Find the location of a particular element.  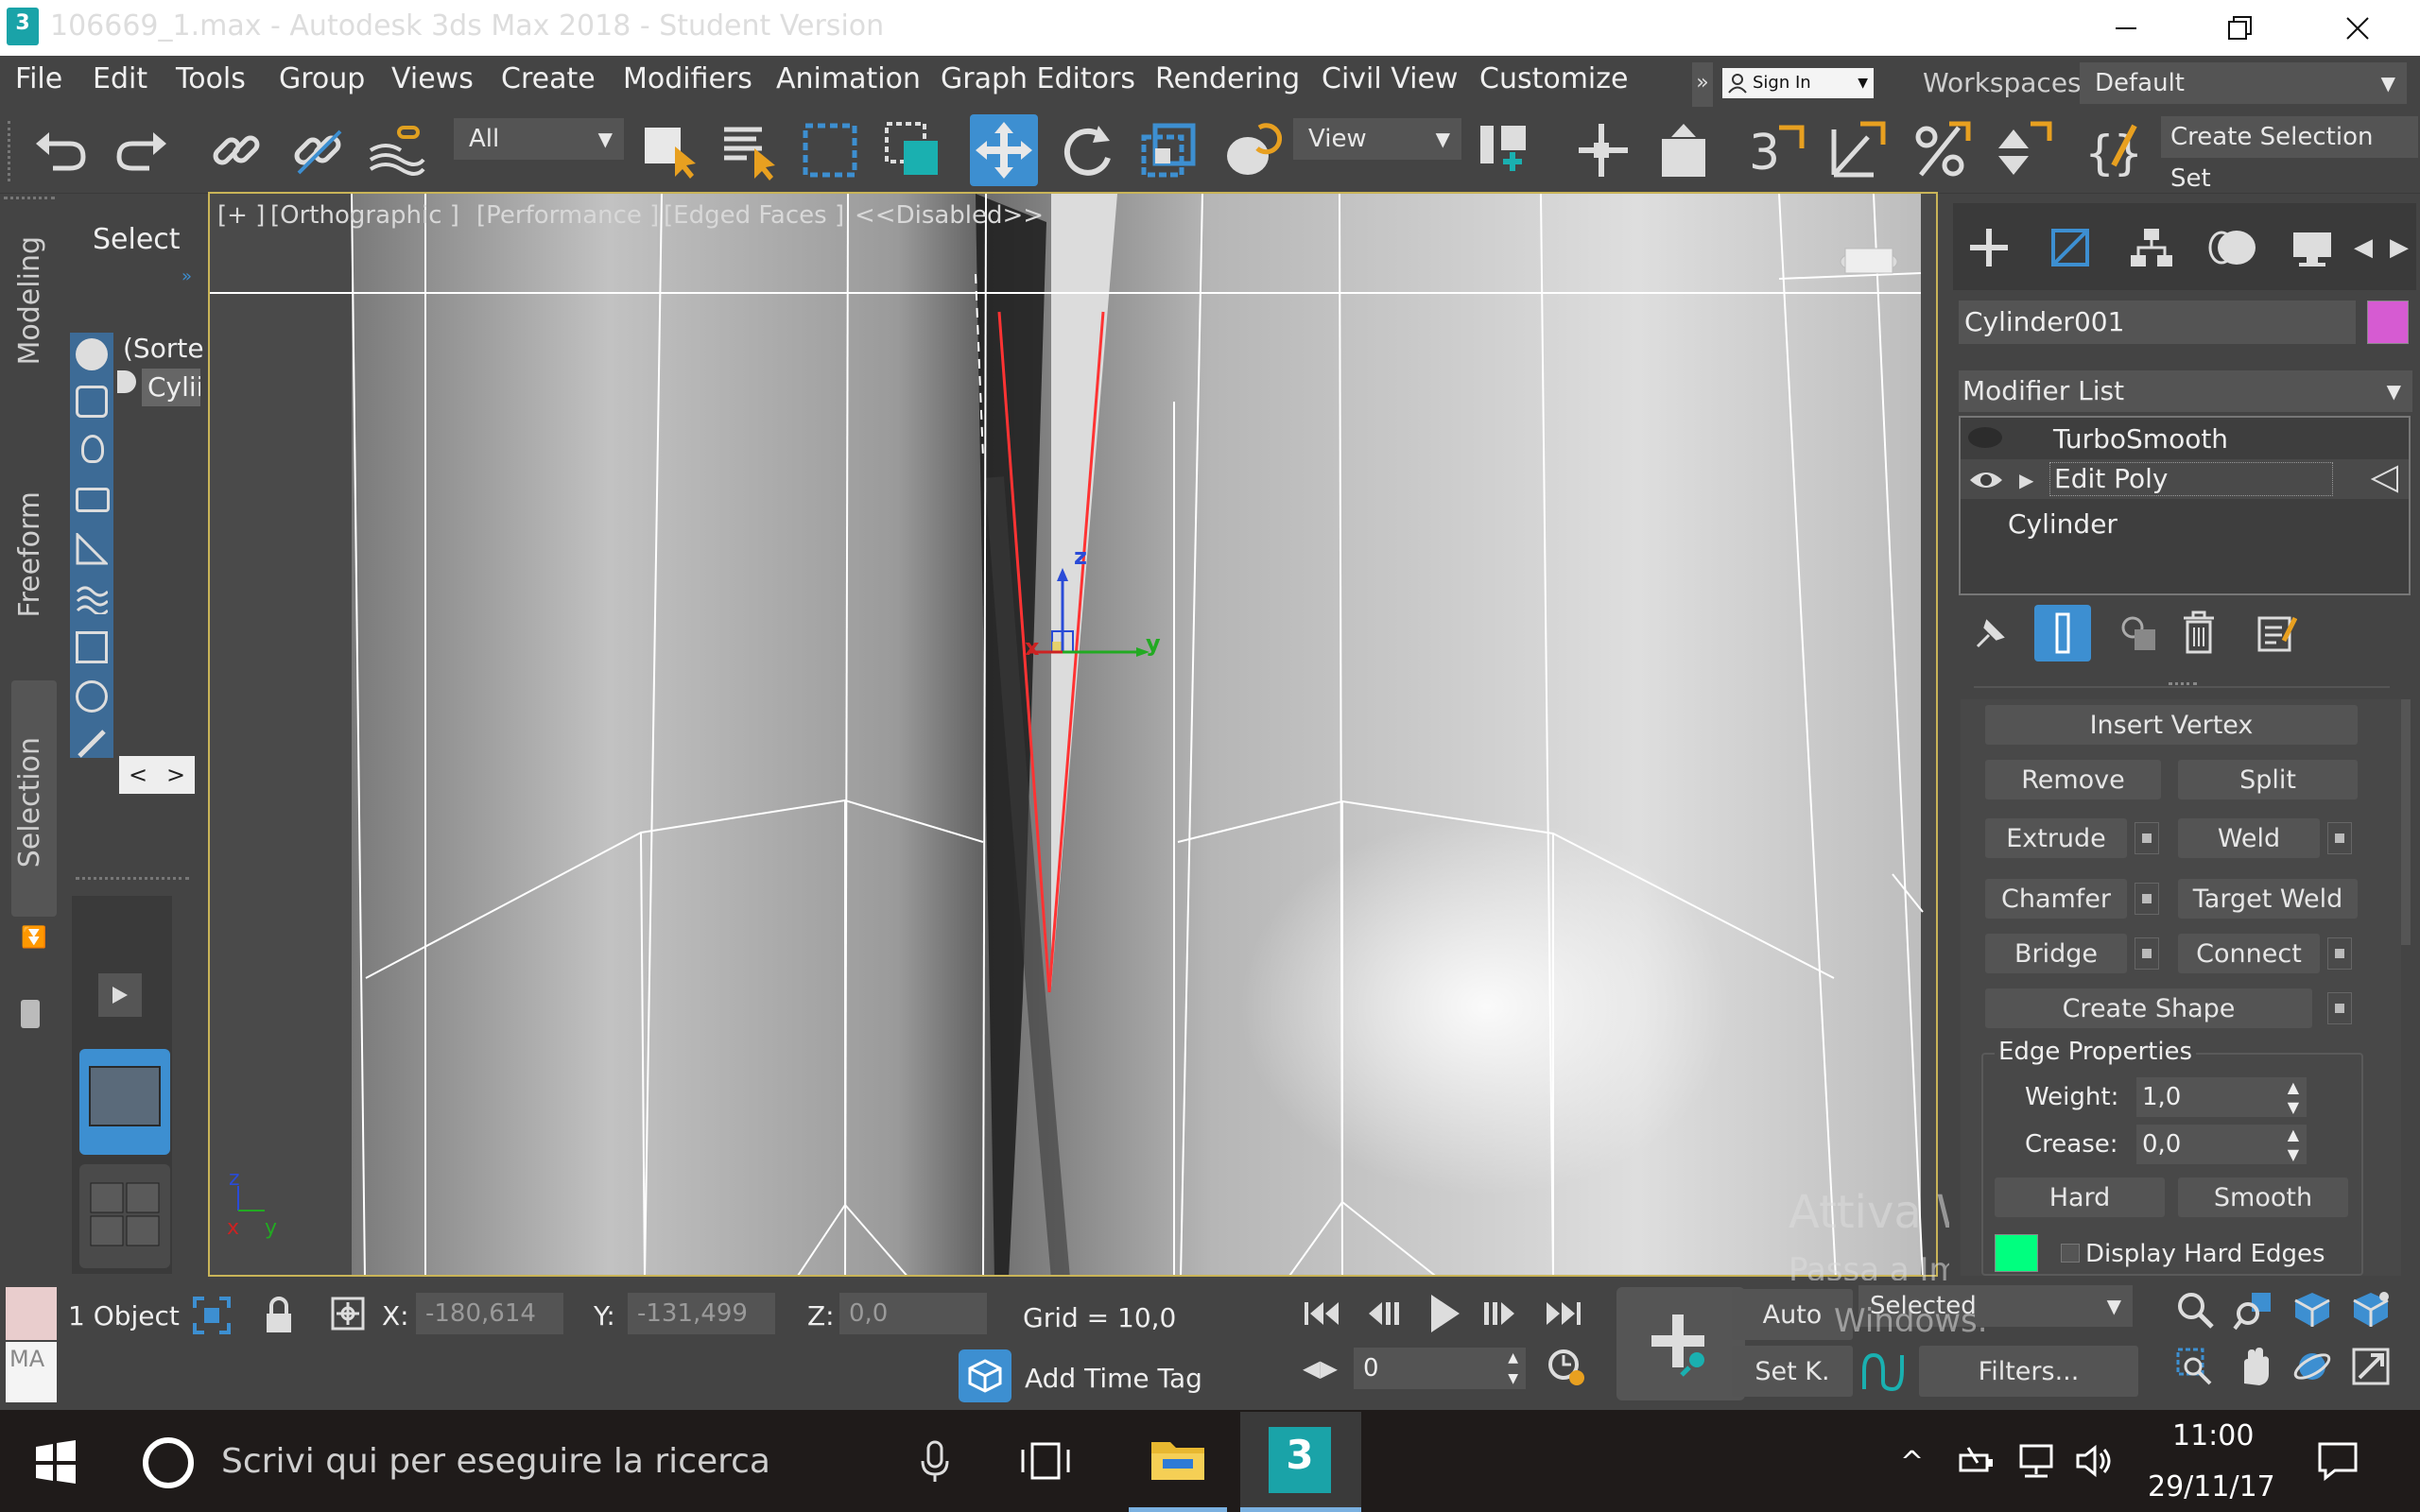

select-and-move-button is located at coordinates (1004, 150).